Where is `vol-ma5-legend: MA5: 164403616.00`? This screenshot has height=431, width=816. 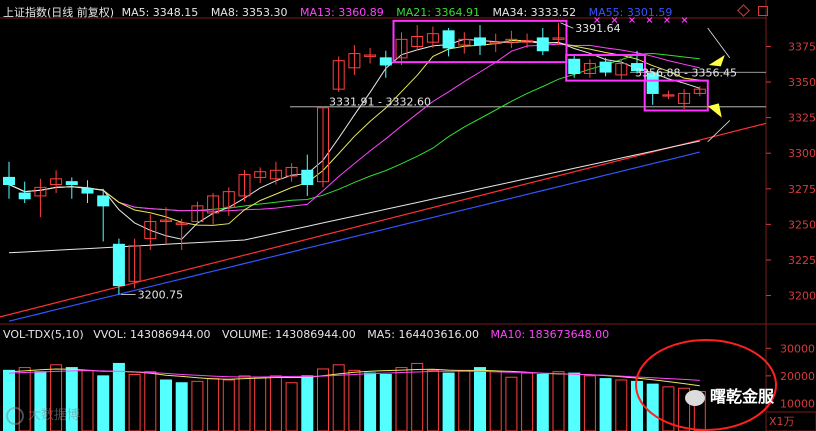
vol-ma5-legend: MA5: 164403616.00 is located at coordinates (423, 334).